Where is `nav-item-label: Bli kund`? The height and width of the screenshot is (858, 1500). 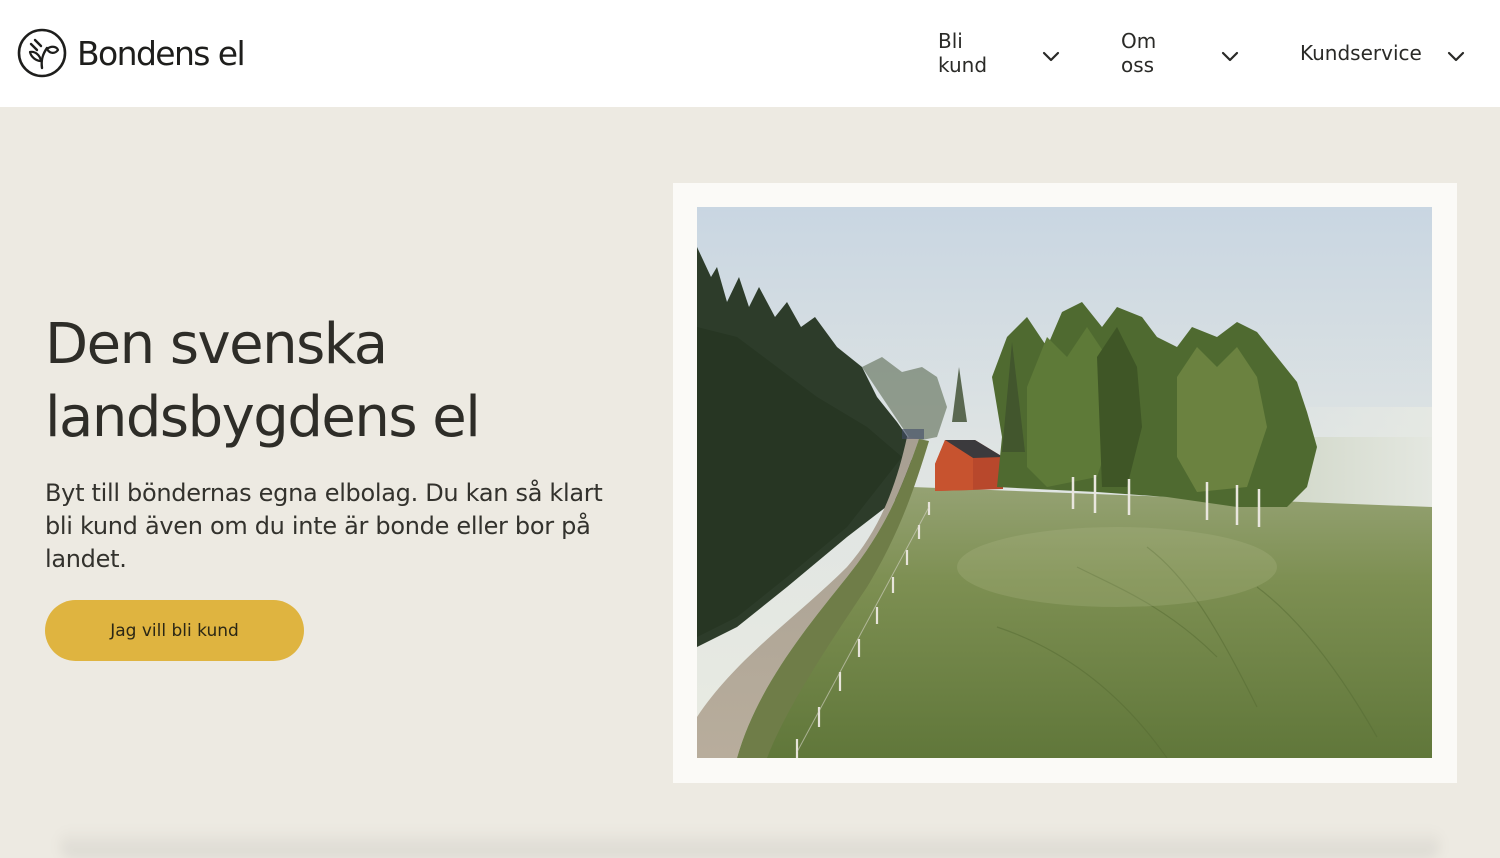
nav-item-label: Bli kund is located at coordinates (963, 53).